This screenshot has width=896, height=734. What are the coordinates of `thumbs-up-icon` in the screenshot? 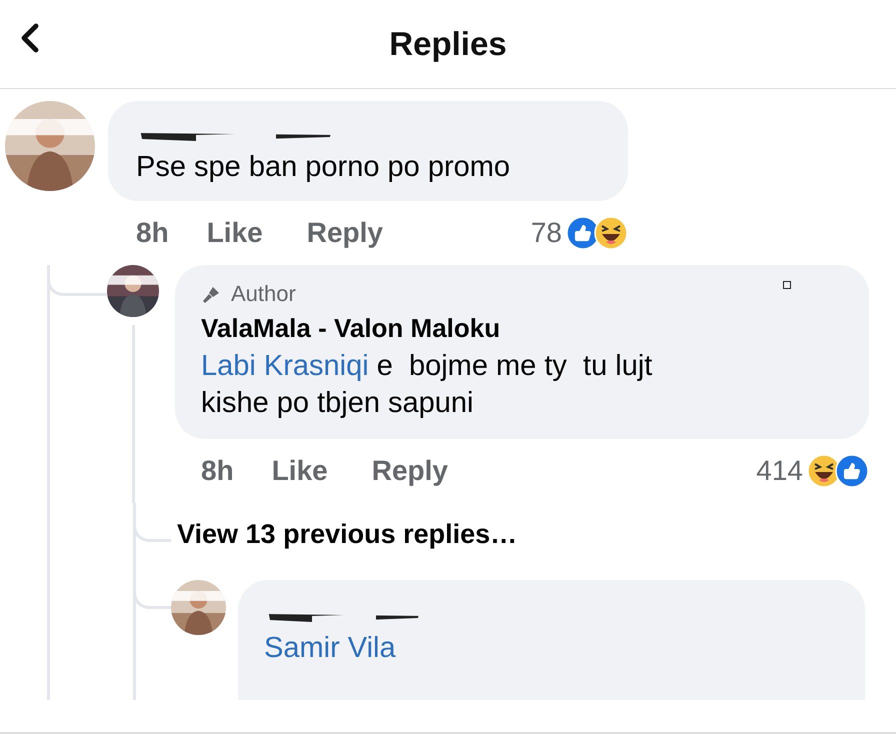 It's located at (852, 471).